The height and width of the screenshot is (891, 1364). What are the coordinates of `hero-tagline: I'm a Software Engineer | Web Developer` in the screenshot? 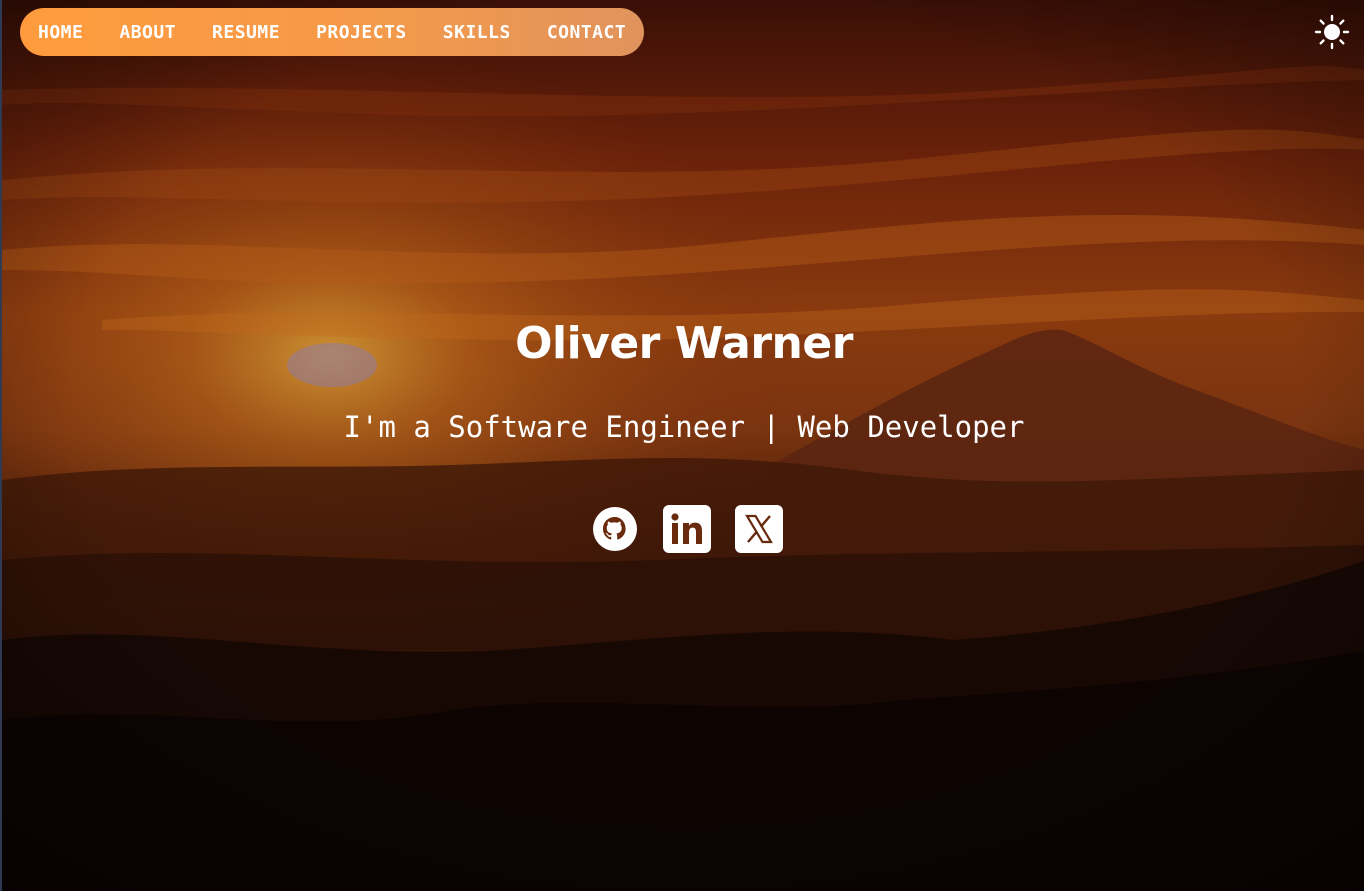 It's located at (684, 427).